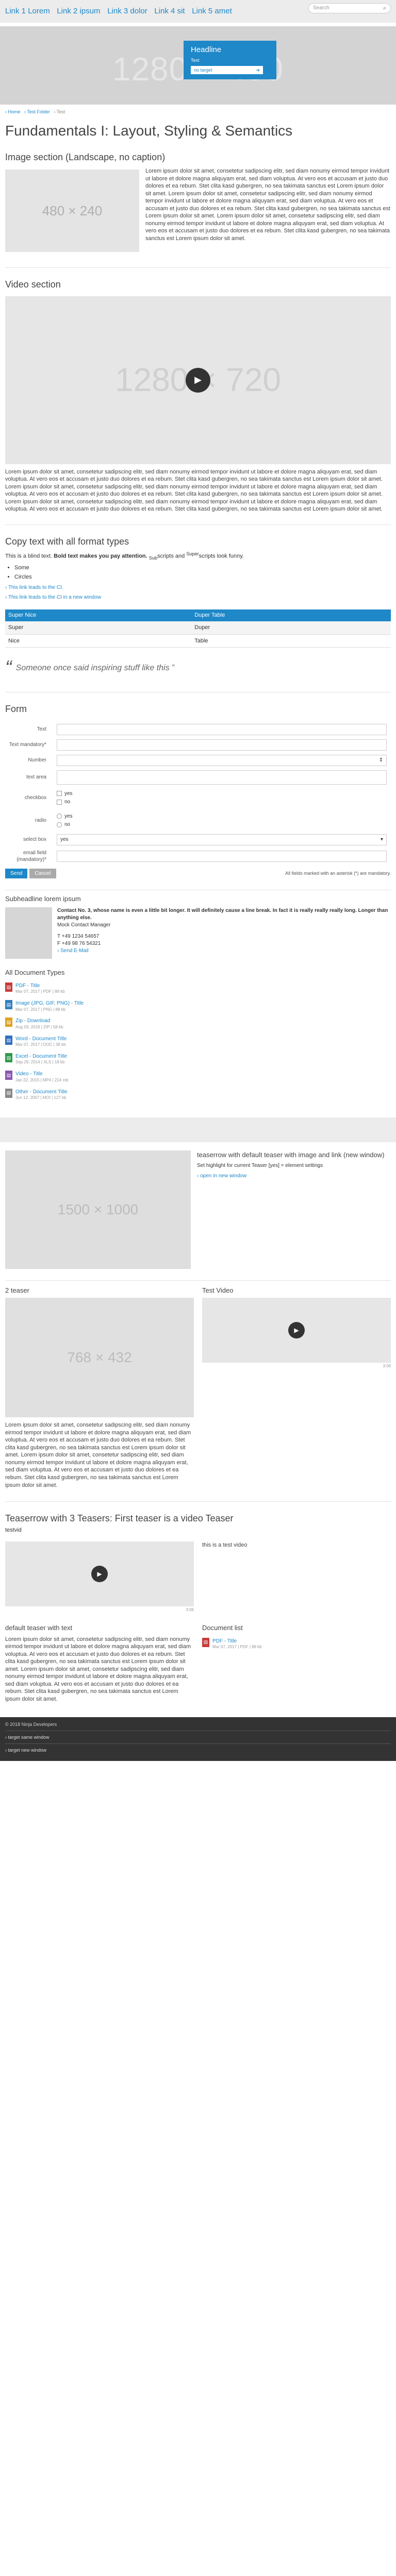 The height and width of the screenshot is (2576, 396). Describe the element at coordinates (127, 11) in the screenshot. I see `nav-link-3: Link 3 dolor` at that location.